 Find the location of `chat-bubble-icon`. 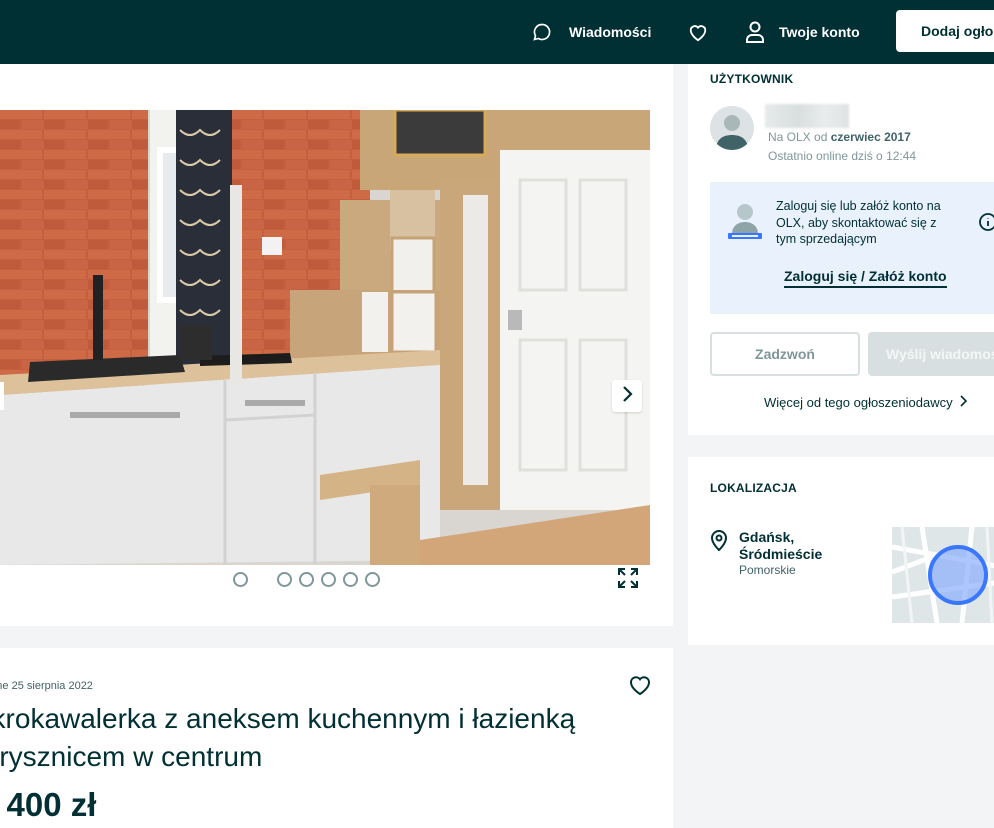

chat-bubble-icon is located at coordinates (542, 32).